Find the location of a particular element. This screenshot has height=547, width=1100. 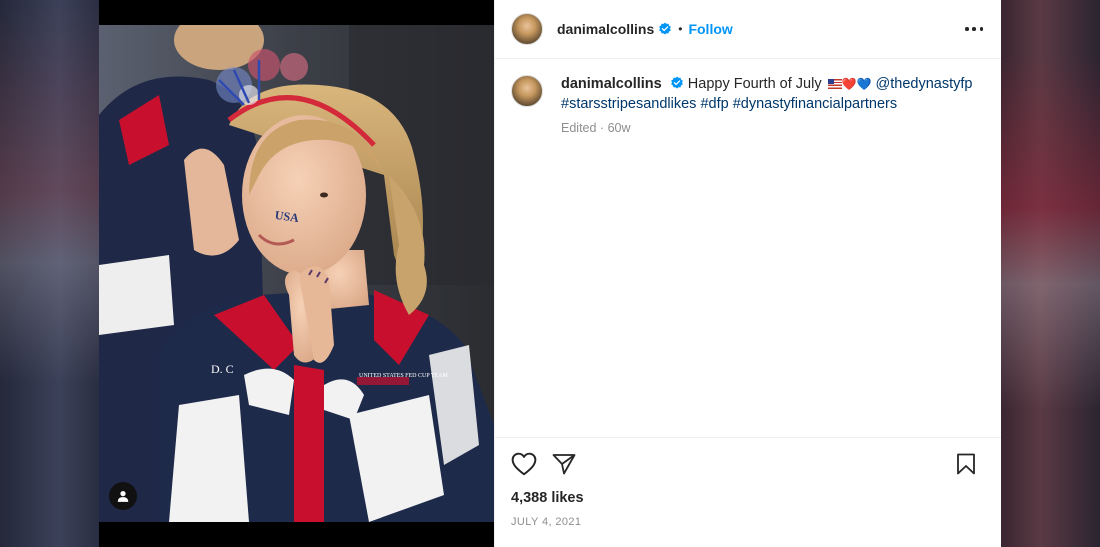

user-tag-button is located at coordinates (123, 496).